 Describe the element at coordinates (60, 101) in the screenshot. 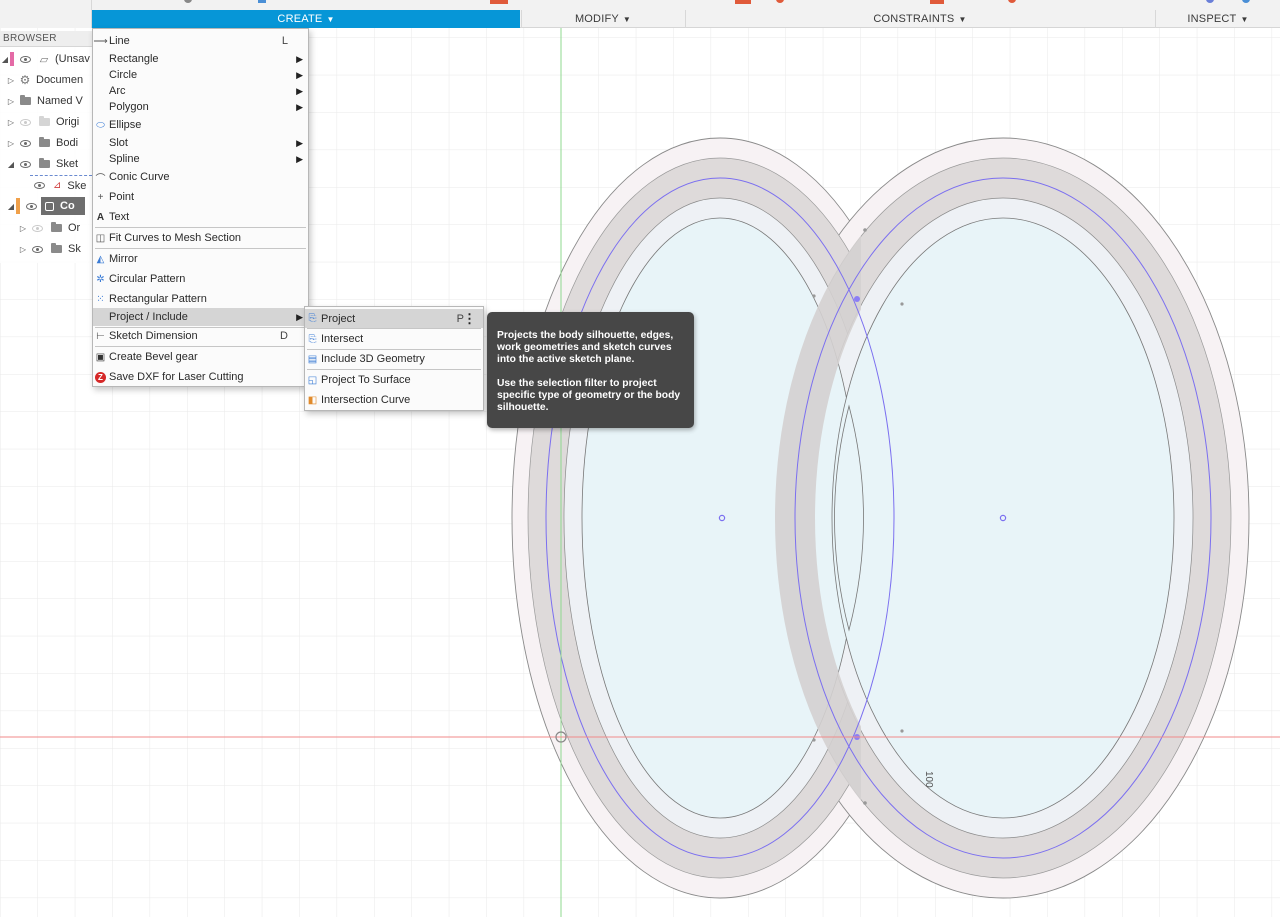

I see `browser-item-label: Named V` at that location.